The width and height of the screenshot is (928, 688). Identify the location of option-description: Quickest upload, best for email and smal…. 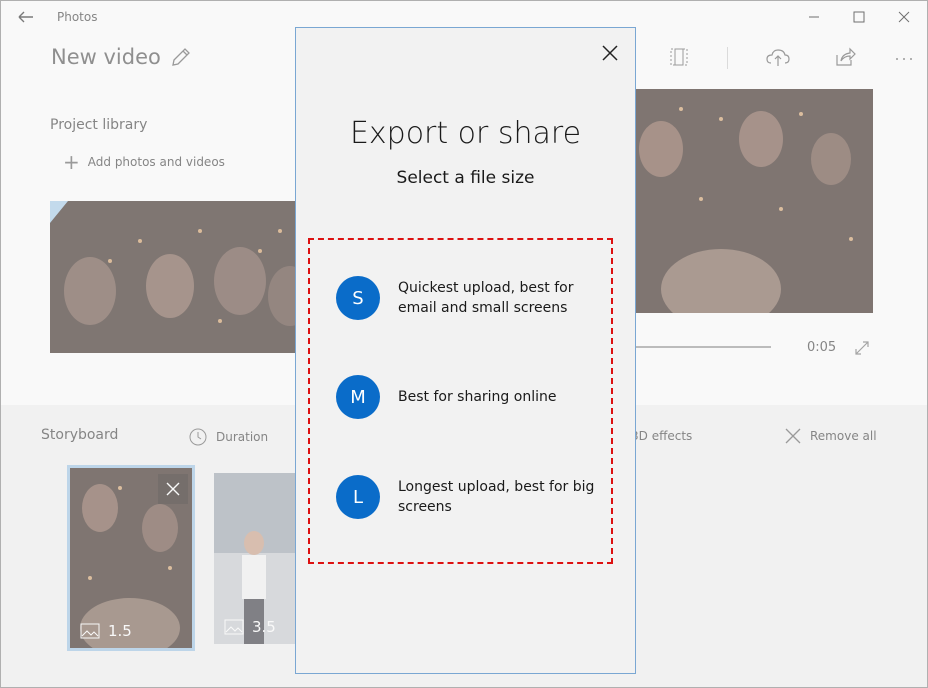
(486, 298).